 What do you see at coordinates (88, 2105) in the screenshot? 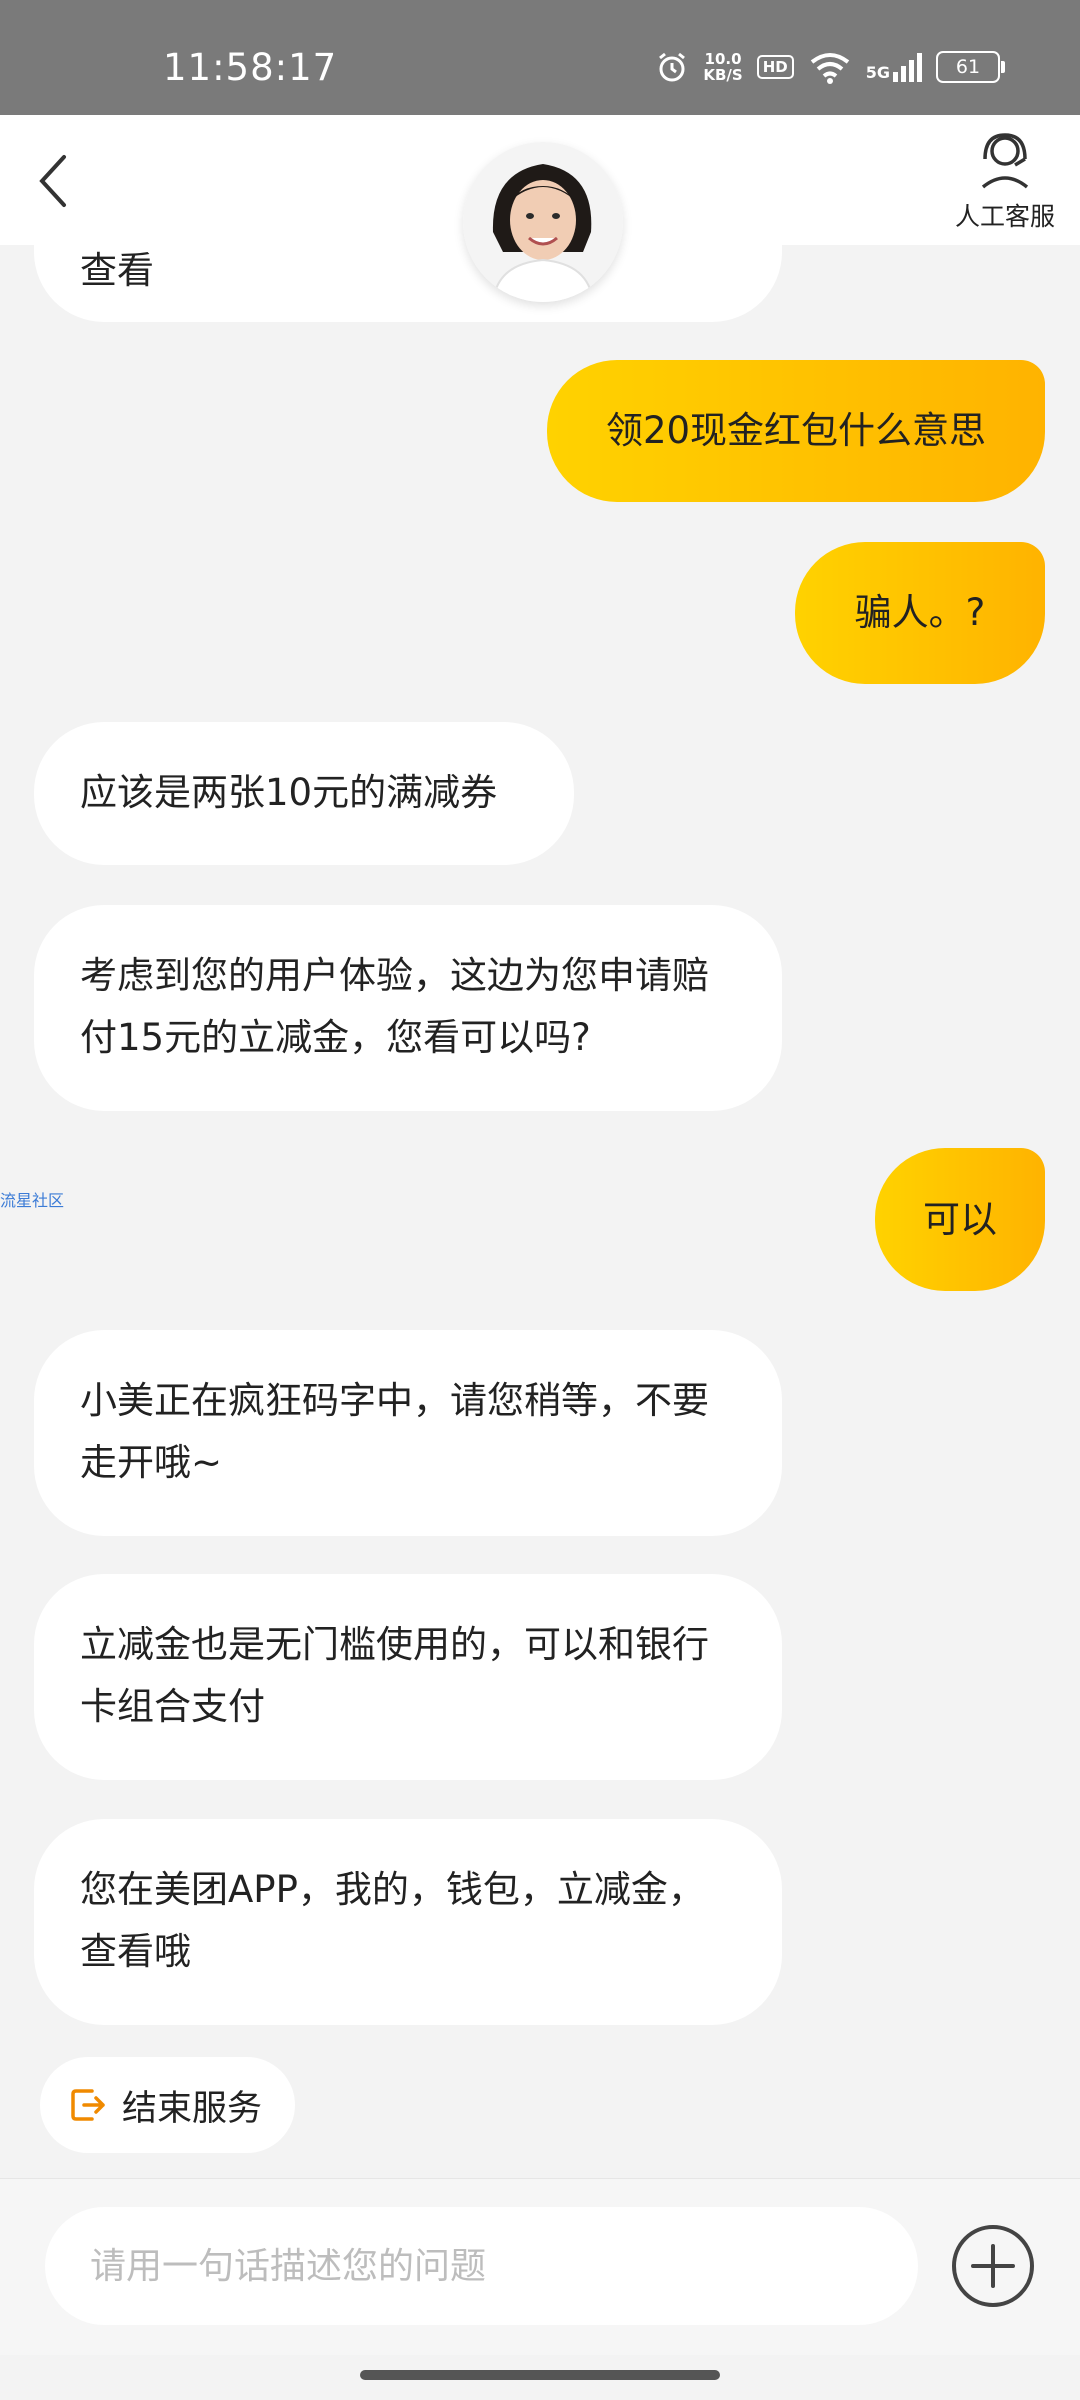
I see `exit-icon` at bounding box center [88, 2105].